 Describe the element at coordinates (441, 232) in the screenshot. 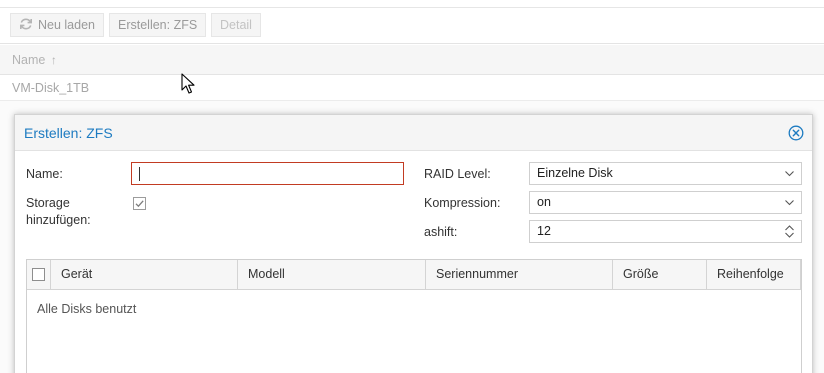

I see `ashift-label: ashift:` at that location.